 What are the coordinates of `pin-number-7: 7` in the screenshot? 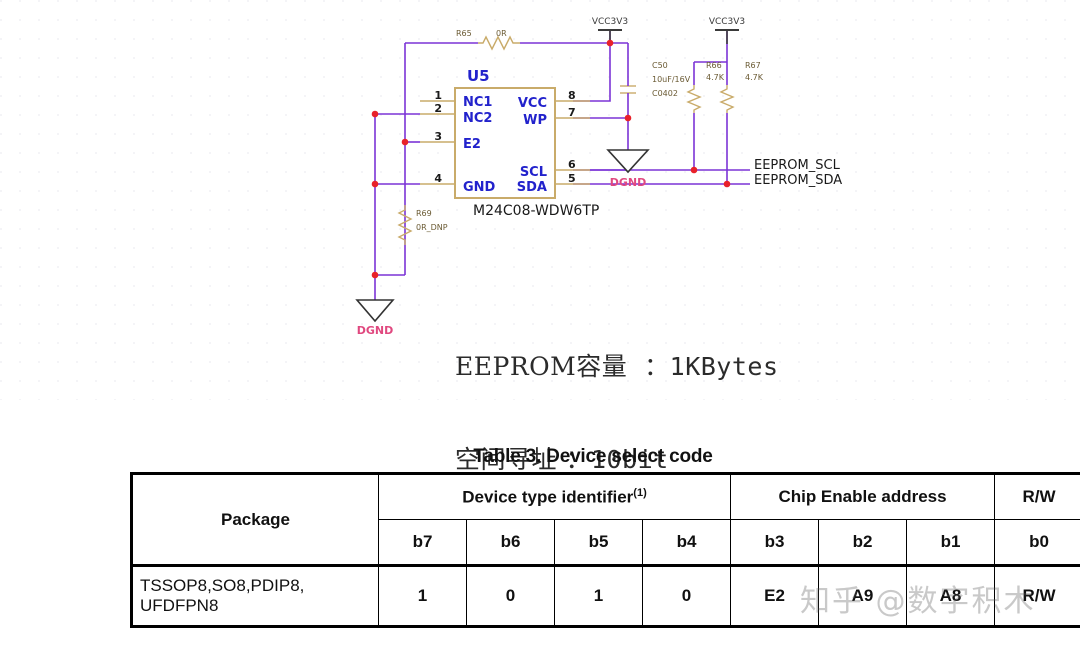 It's located at (572, 112).